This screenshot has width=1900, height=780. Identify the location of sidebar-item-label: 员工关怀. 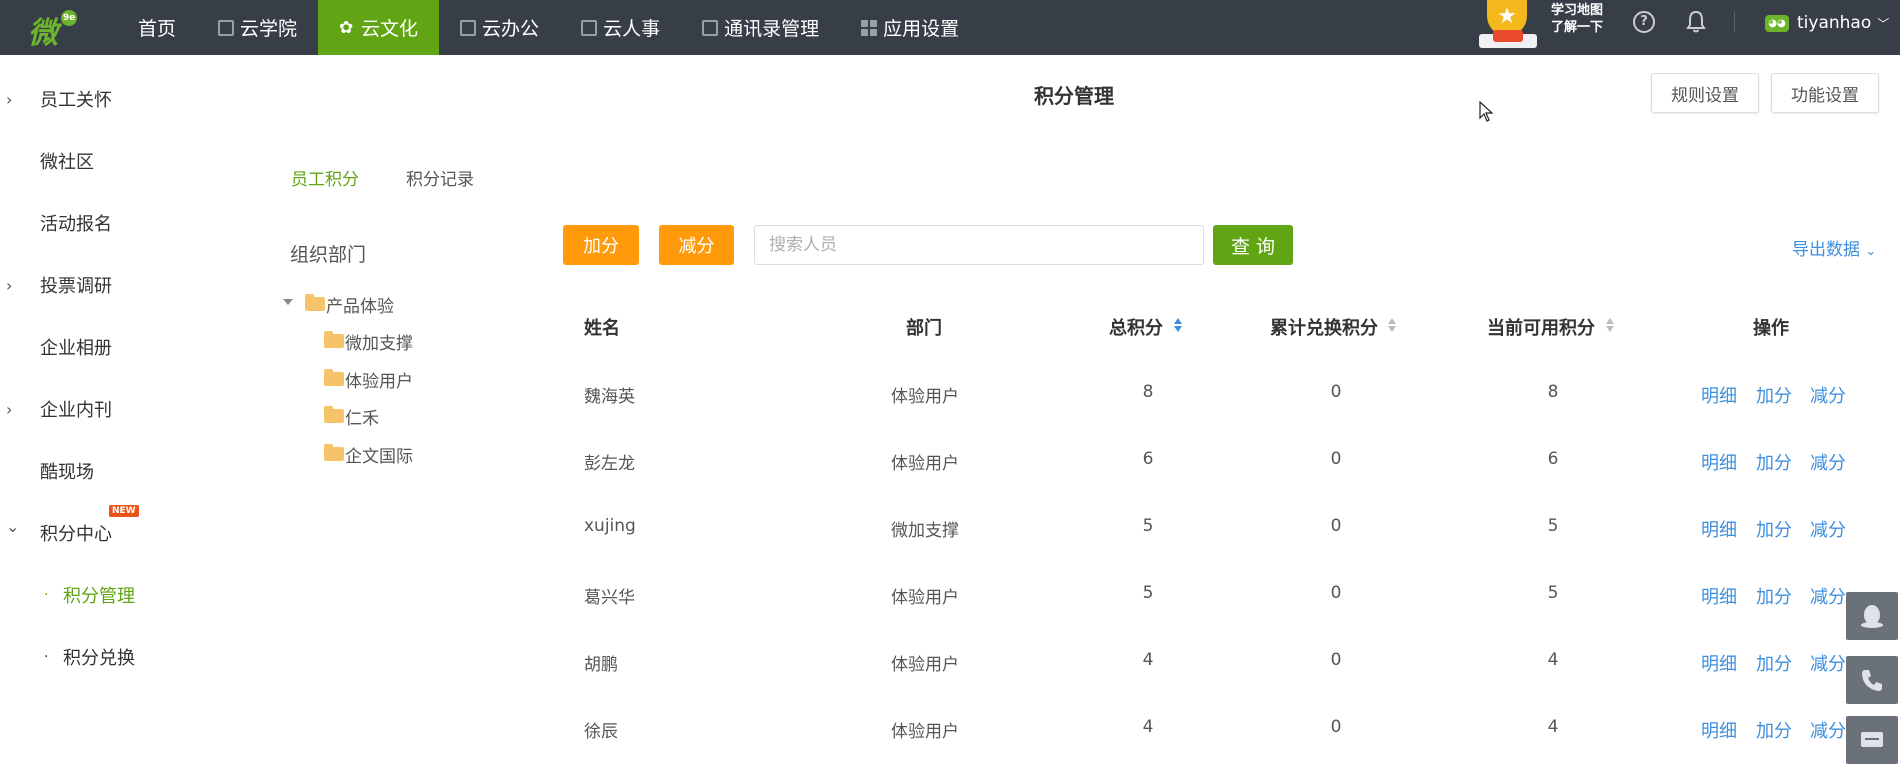
(76, 100).